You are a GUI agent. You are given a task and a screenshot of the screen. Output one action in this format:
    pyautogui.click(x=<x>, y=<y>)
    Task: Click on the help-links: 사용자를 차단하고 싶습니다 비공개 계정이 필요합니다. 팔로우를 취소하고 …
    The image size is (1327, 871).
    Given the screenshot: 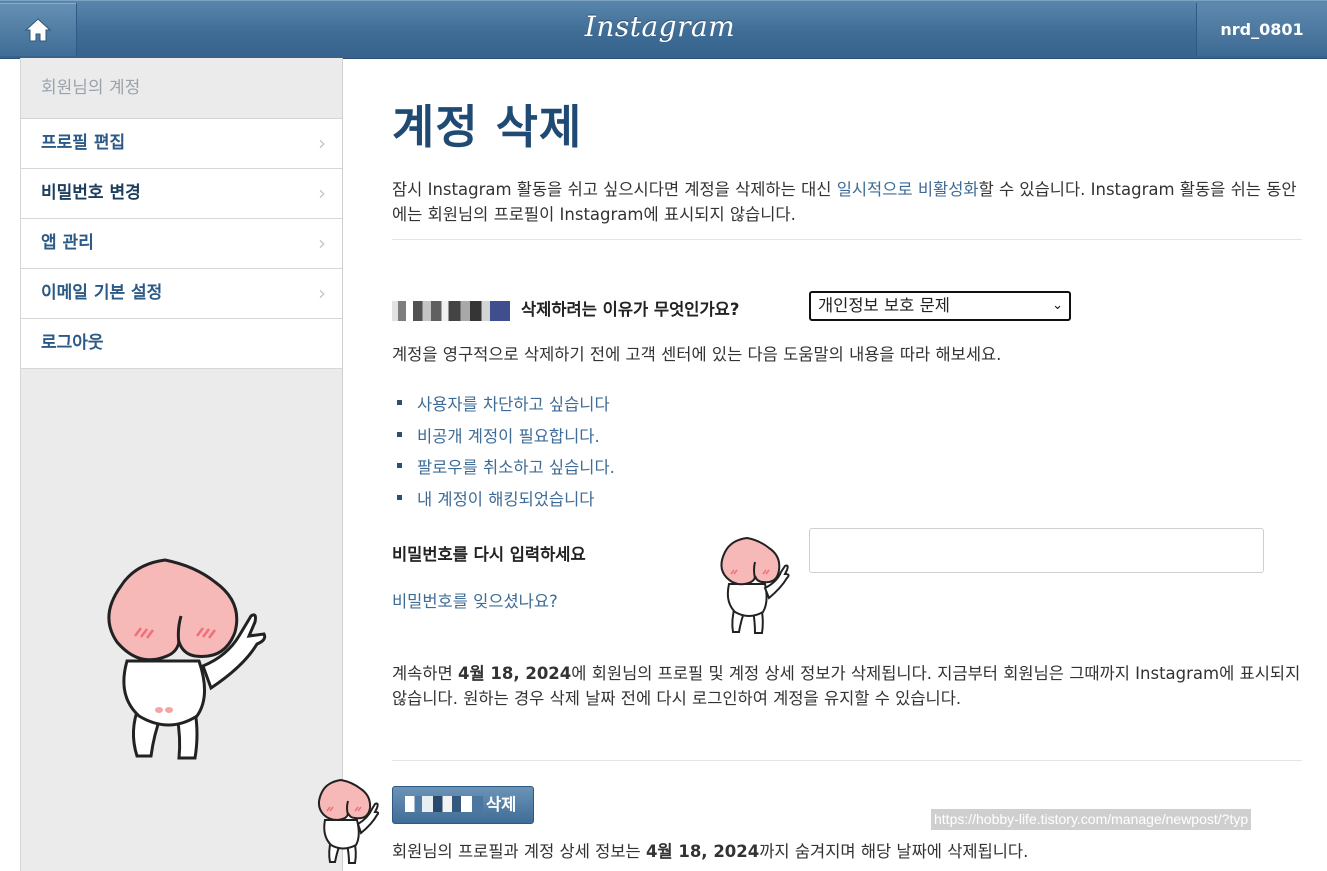 What is the action you would take?
    pyautogui.click(x=503, y=454)
    